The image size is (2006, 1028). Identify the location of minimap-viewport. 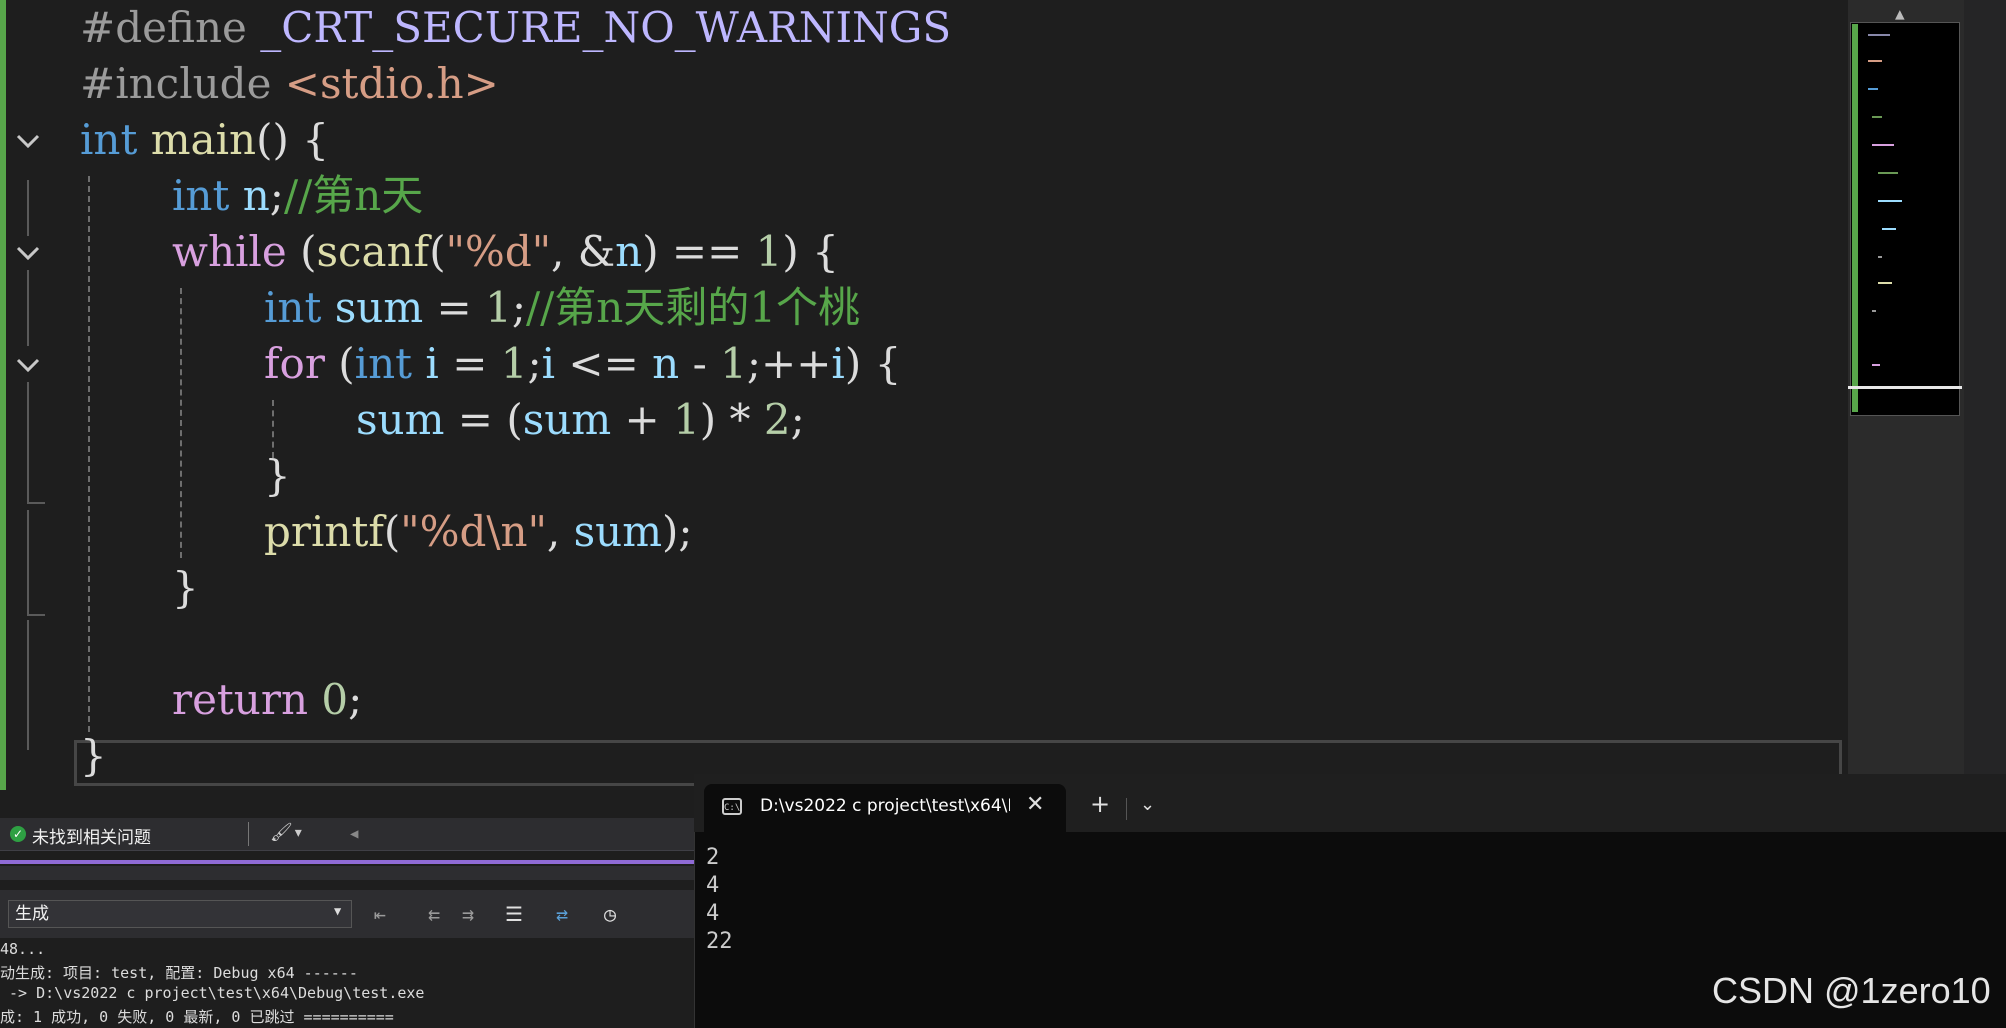
(1905, 219).